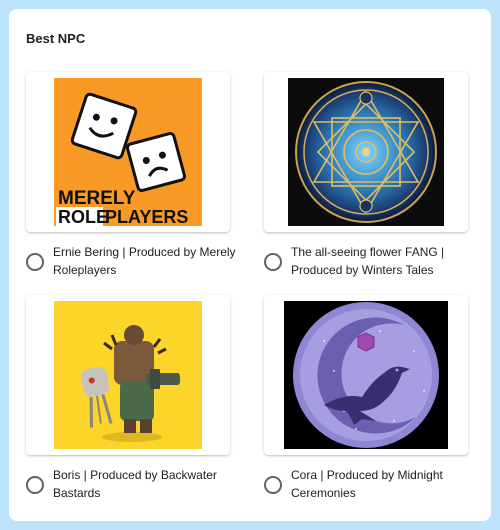 The width and height of the screenshot is (500, 530). I want to click on option-3-radio, so click(35, 485).